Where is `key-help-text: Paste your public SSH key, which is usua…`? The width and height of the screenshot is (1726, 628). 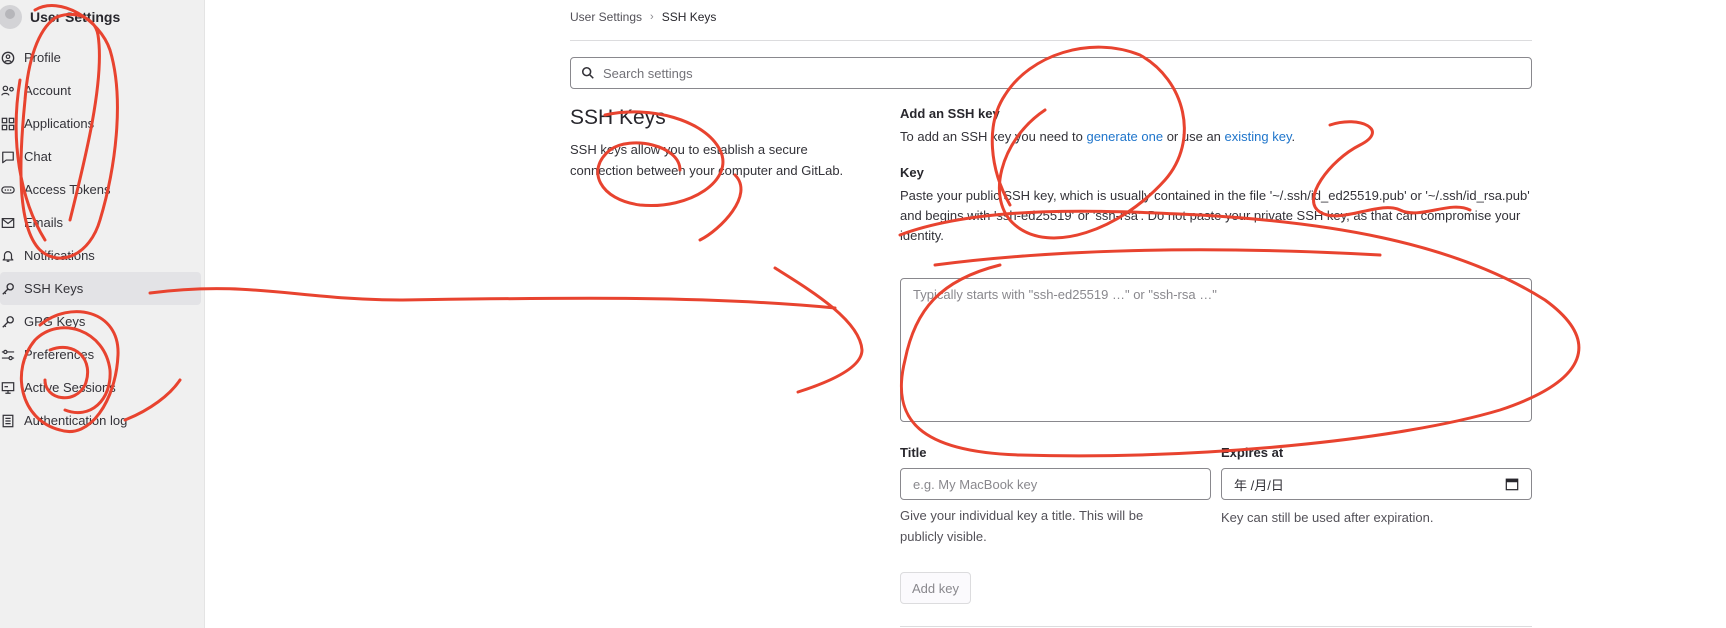
key-help-text: Paste your public SSH key, which is usua… is located at coordinates (1215, 215).